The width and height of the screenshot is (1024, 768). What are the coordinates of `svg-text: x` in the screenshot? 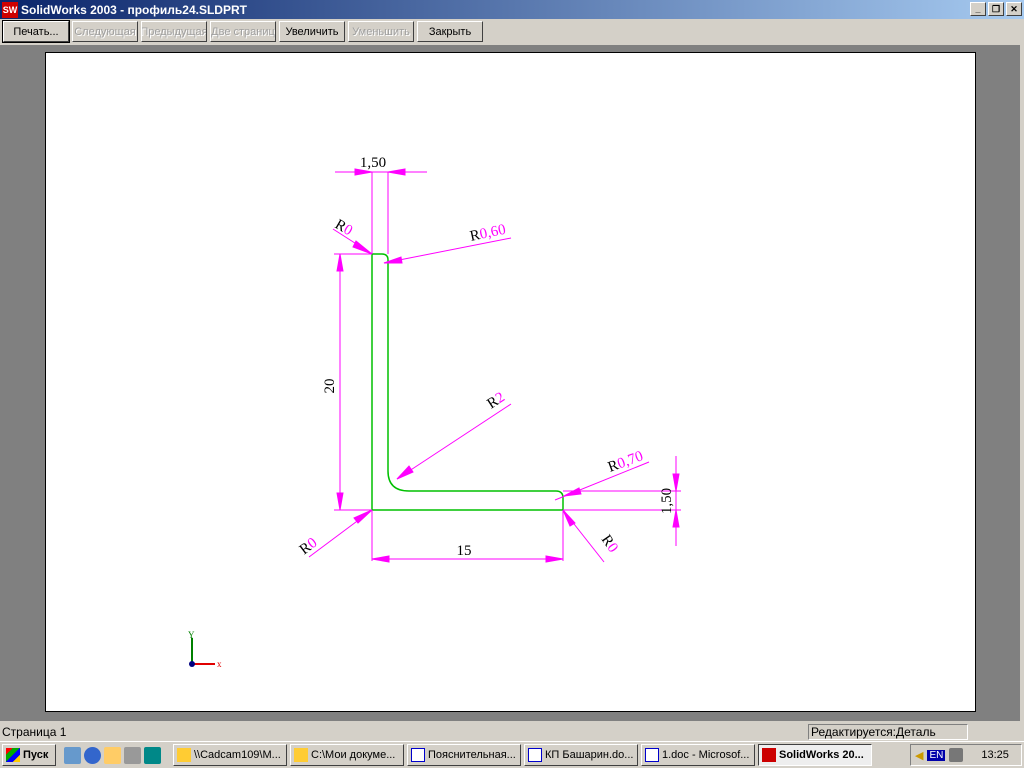 It's located at (219, 664).